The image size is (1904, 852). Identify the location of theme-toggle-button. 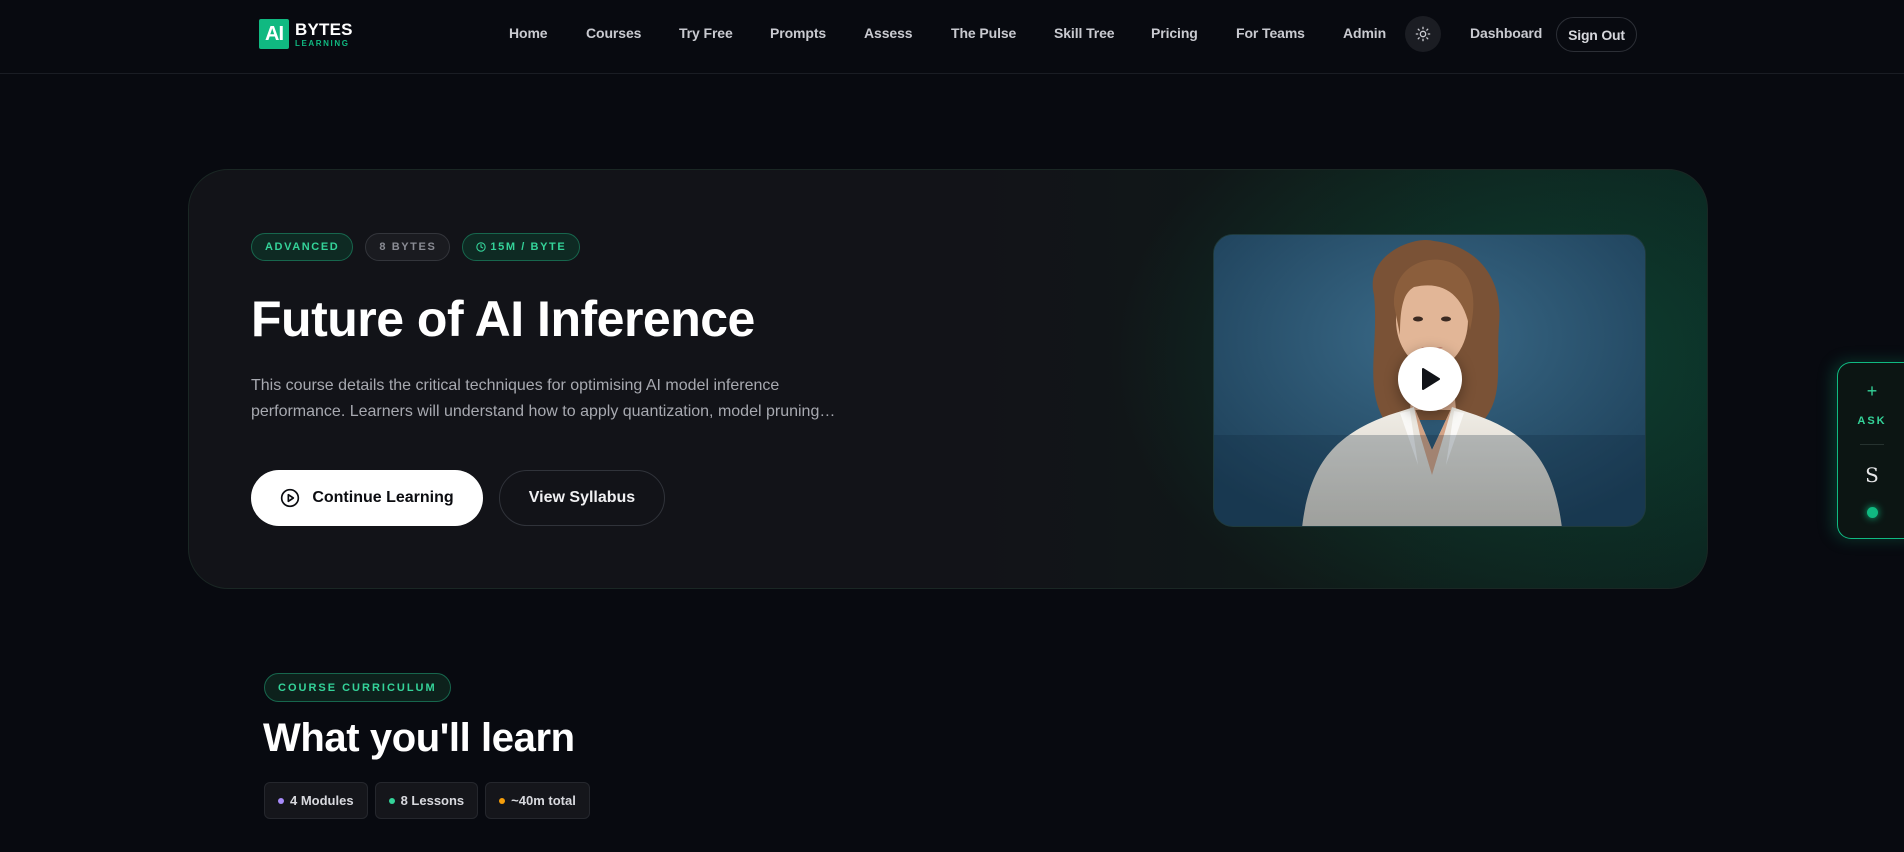
(1423, 34).